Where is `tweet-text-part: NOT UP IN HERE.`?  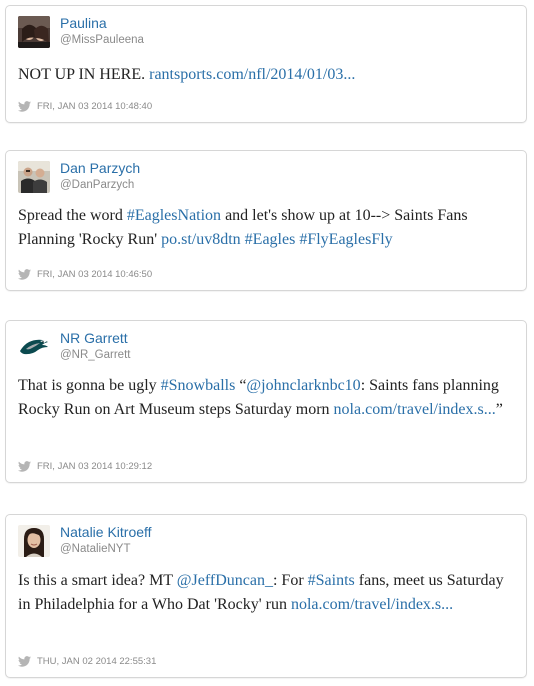
tweet-text-part: NOT UP IN HERE. is located at coordinates (82, 74).